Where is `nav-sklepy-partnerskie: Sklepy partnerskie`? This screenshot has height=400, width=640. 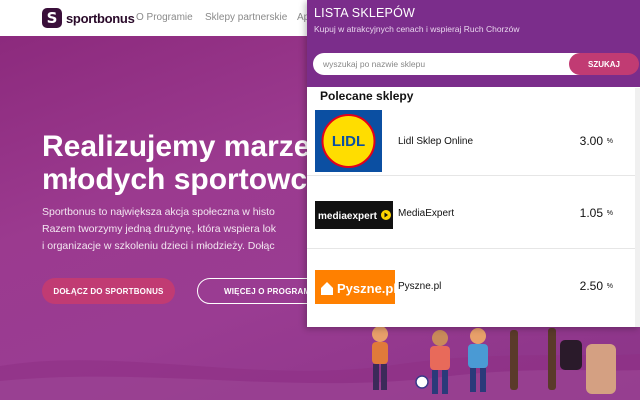 nav-sklepy-partnerskie: Sklepy partnerskie is located at coordinates (246, 17).